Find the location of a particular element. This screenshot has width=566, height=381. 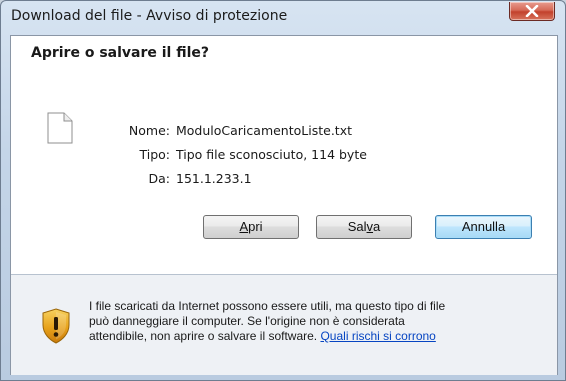

save-button: Salva is located at coordinates (364, 227).